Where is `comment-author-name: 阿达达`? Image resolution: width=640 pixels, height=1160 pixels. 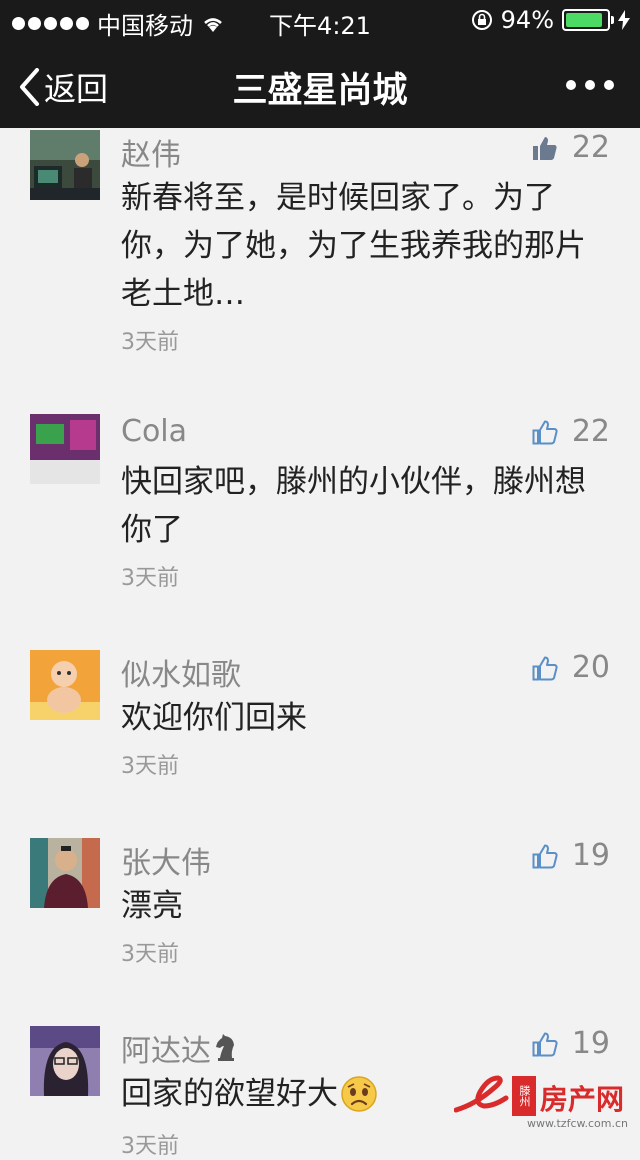 comment-author-name: 阿达达 is located at coordinates (166, 1051).